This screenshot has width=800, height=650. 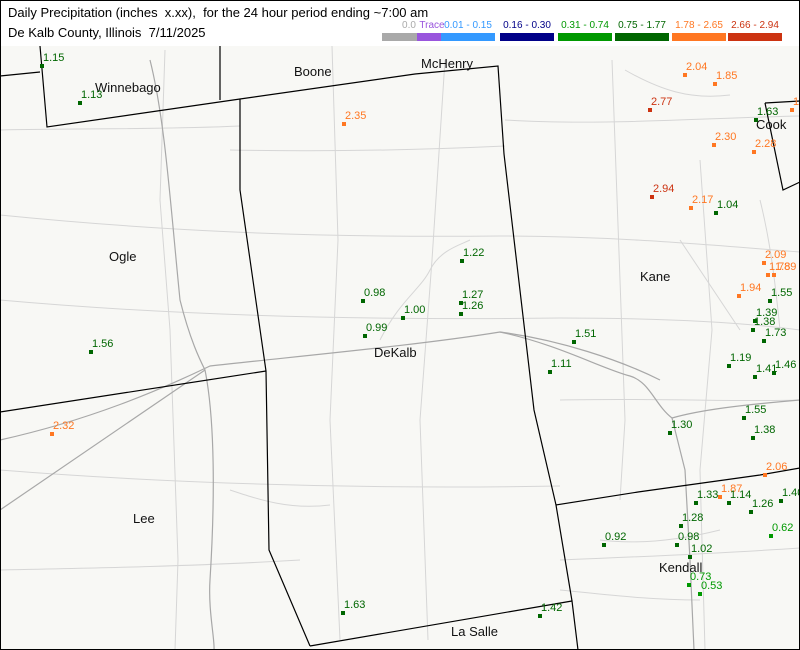 What do you see at coordinates (655, 276) in the screenshot?
I see `county-kane: Kane` at bounding box center [655, 276].